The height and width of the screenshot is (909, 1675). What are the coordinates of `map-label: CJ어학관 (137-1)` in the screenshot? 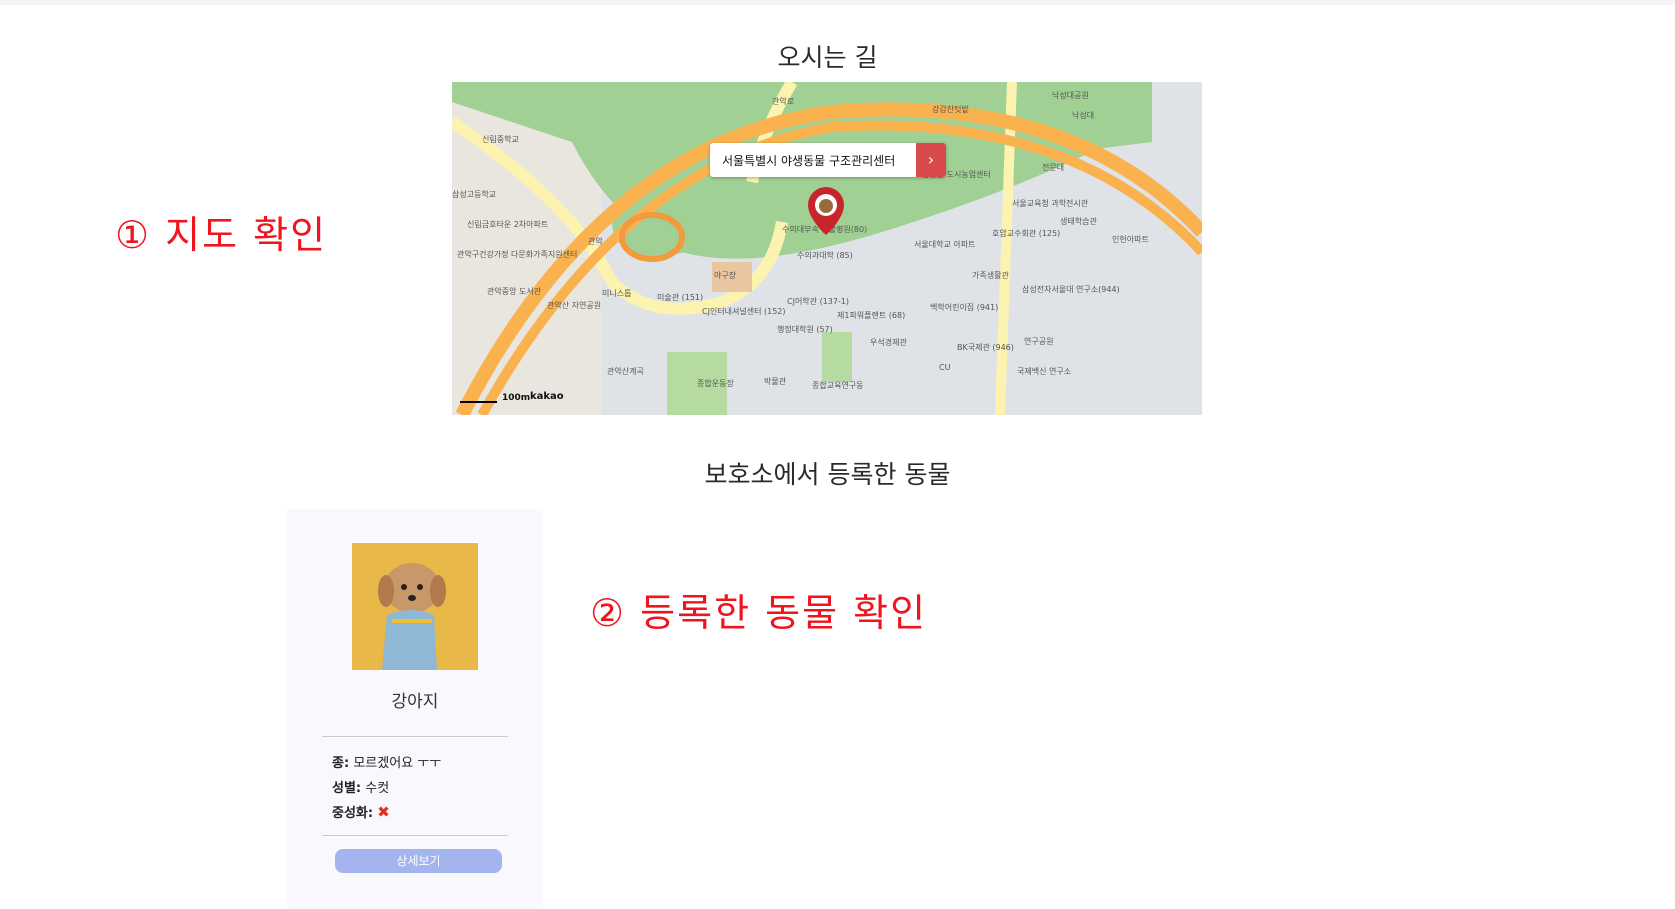 It's located at (818, 301).